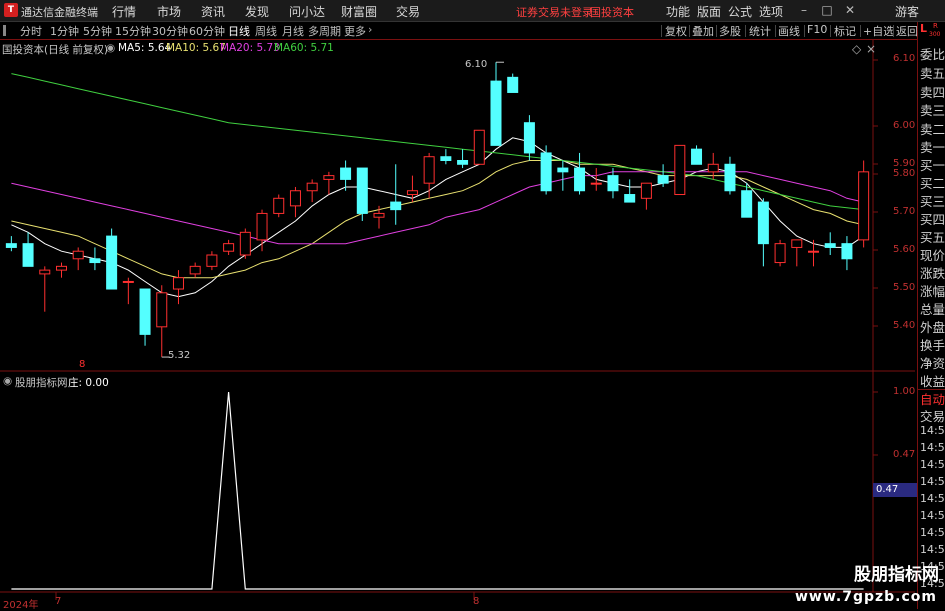 This screenshot has width=945, height=611. I want to click on label-price: 现价, so click(932, 255).